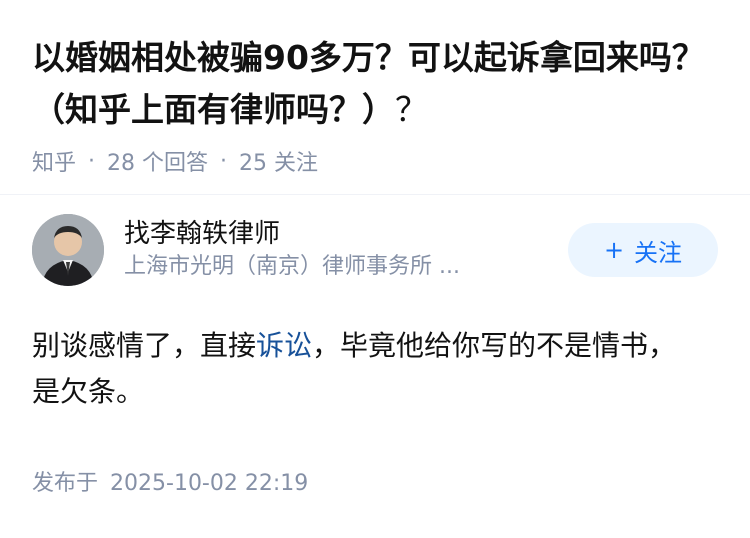  Describe the element at coordinates (346, 234) in the screenshot. I see `author-name: 找李翰轶律师` at that location.